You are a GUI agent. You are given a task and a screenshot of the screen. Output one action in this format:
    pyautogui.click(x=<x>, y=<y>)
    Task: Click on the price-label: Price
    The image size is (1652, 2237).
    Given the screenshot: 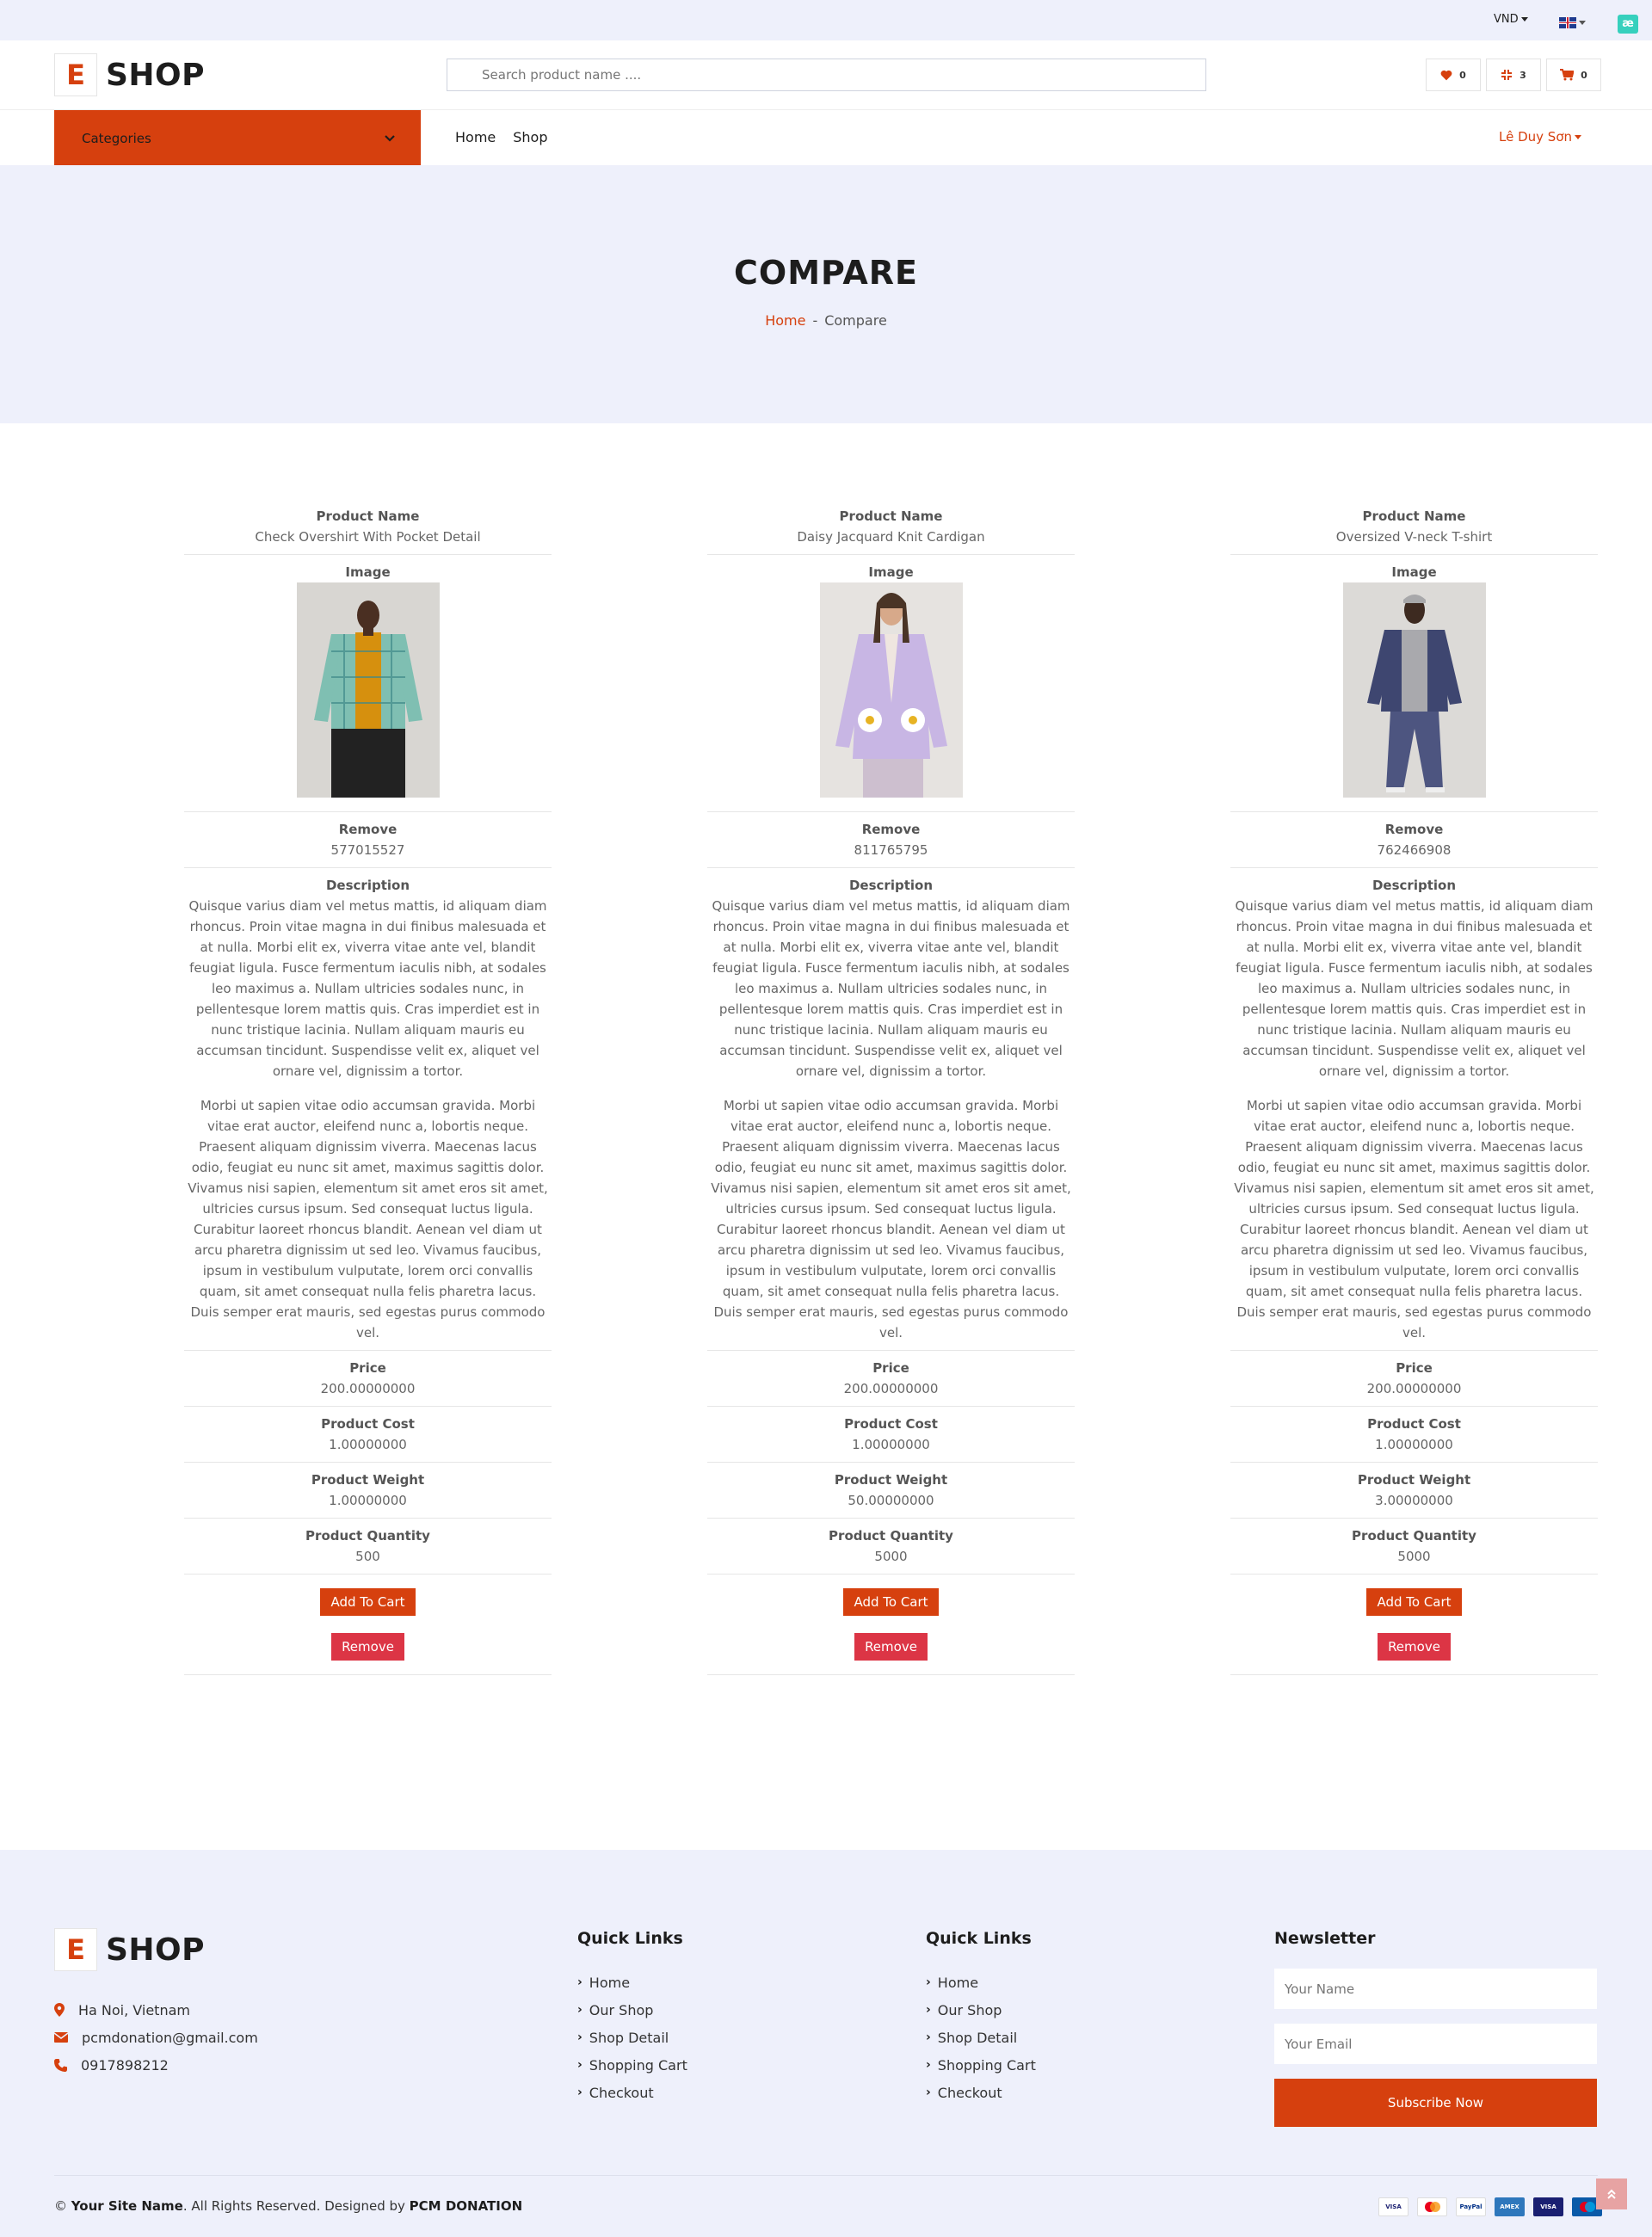 What is the action you would take?
    pyautogui.click(x=1414, y=1368)
    